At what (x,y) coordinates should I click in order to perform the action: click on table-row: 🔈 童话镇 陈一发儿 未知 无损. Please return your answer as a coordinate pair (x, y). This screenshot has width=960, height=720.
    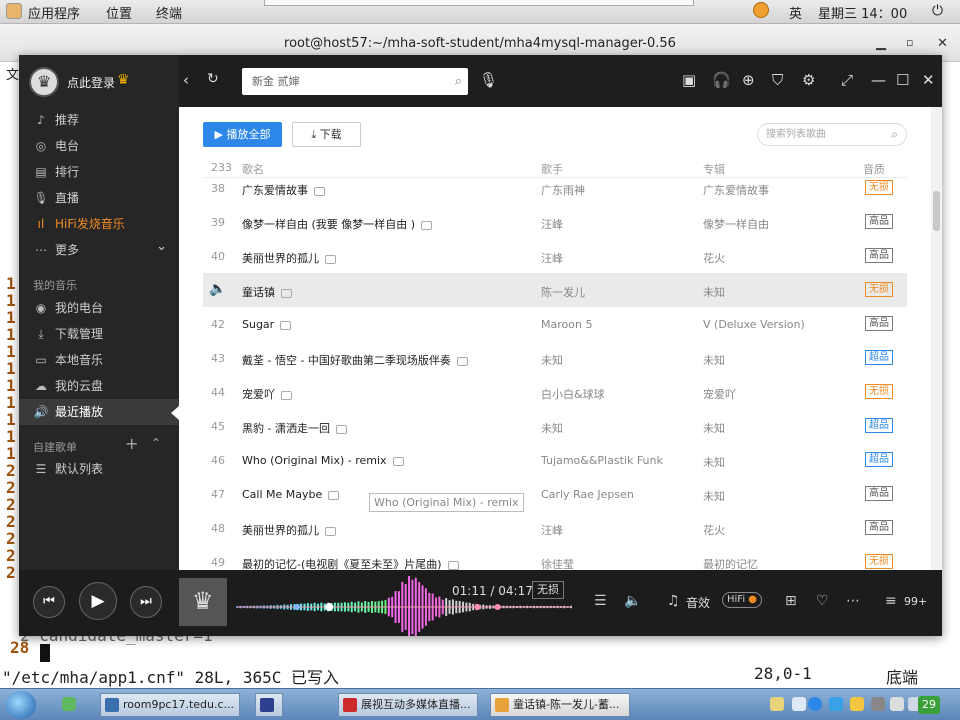
    Looking at the image, I should click on (555, 290).